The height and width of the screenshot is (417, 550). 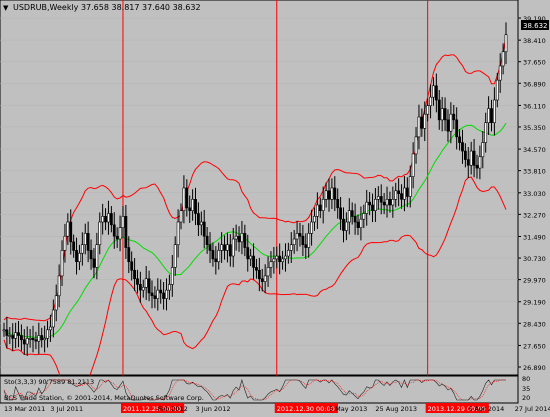 What do you see at coordinates (534, 215) in the screenshot?
I see `y-tick-label: 32.270` at bounding box center [534, 215].